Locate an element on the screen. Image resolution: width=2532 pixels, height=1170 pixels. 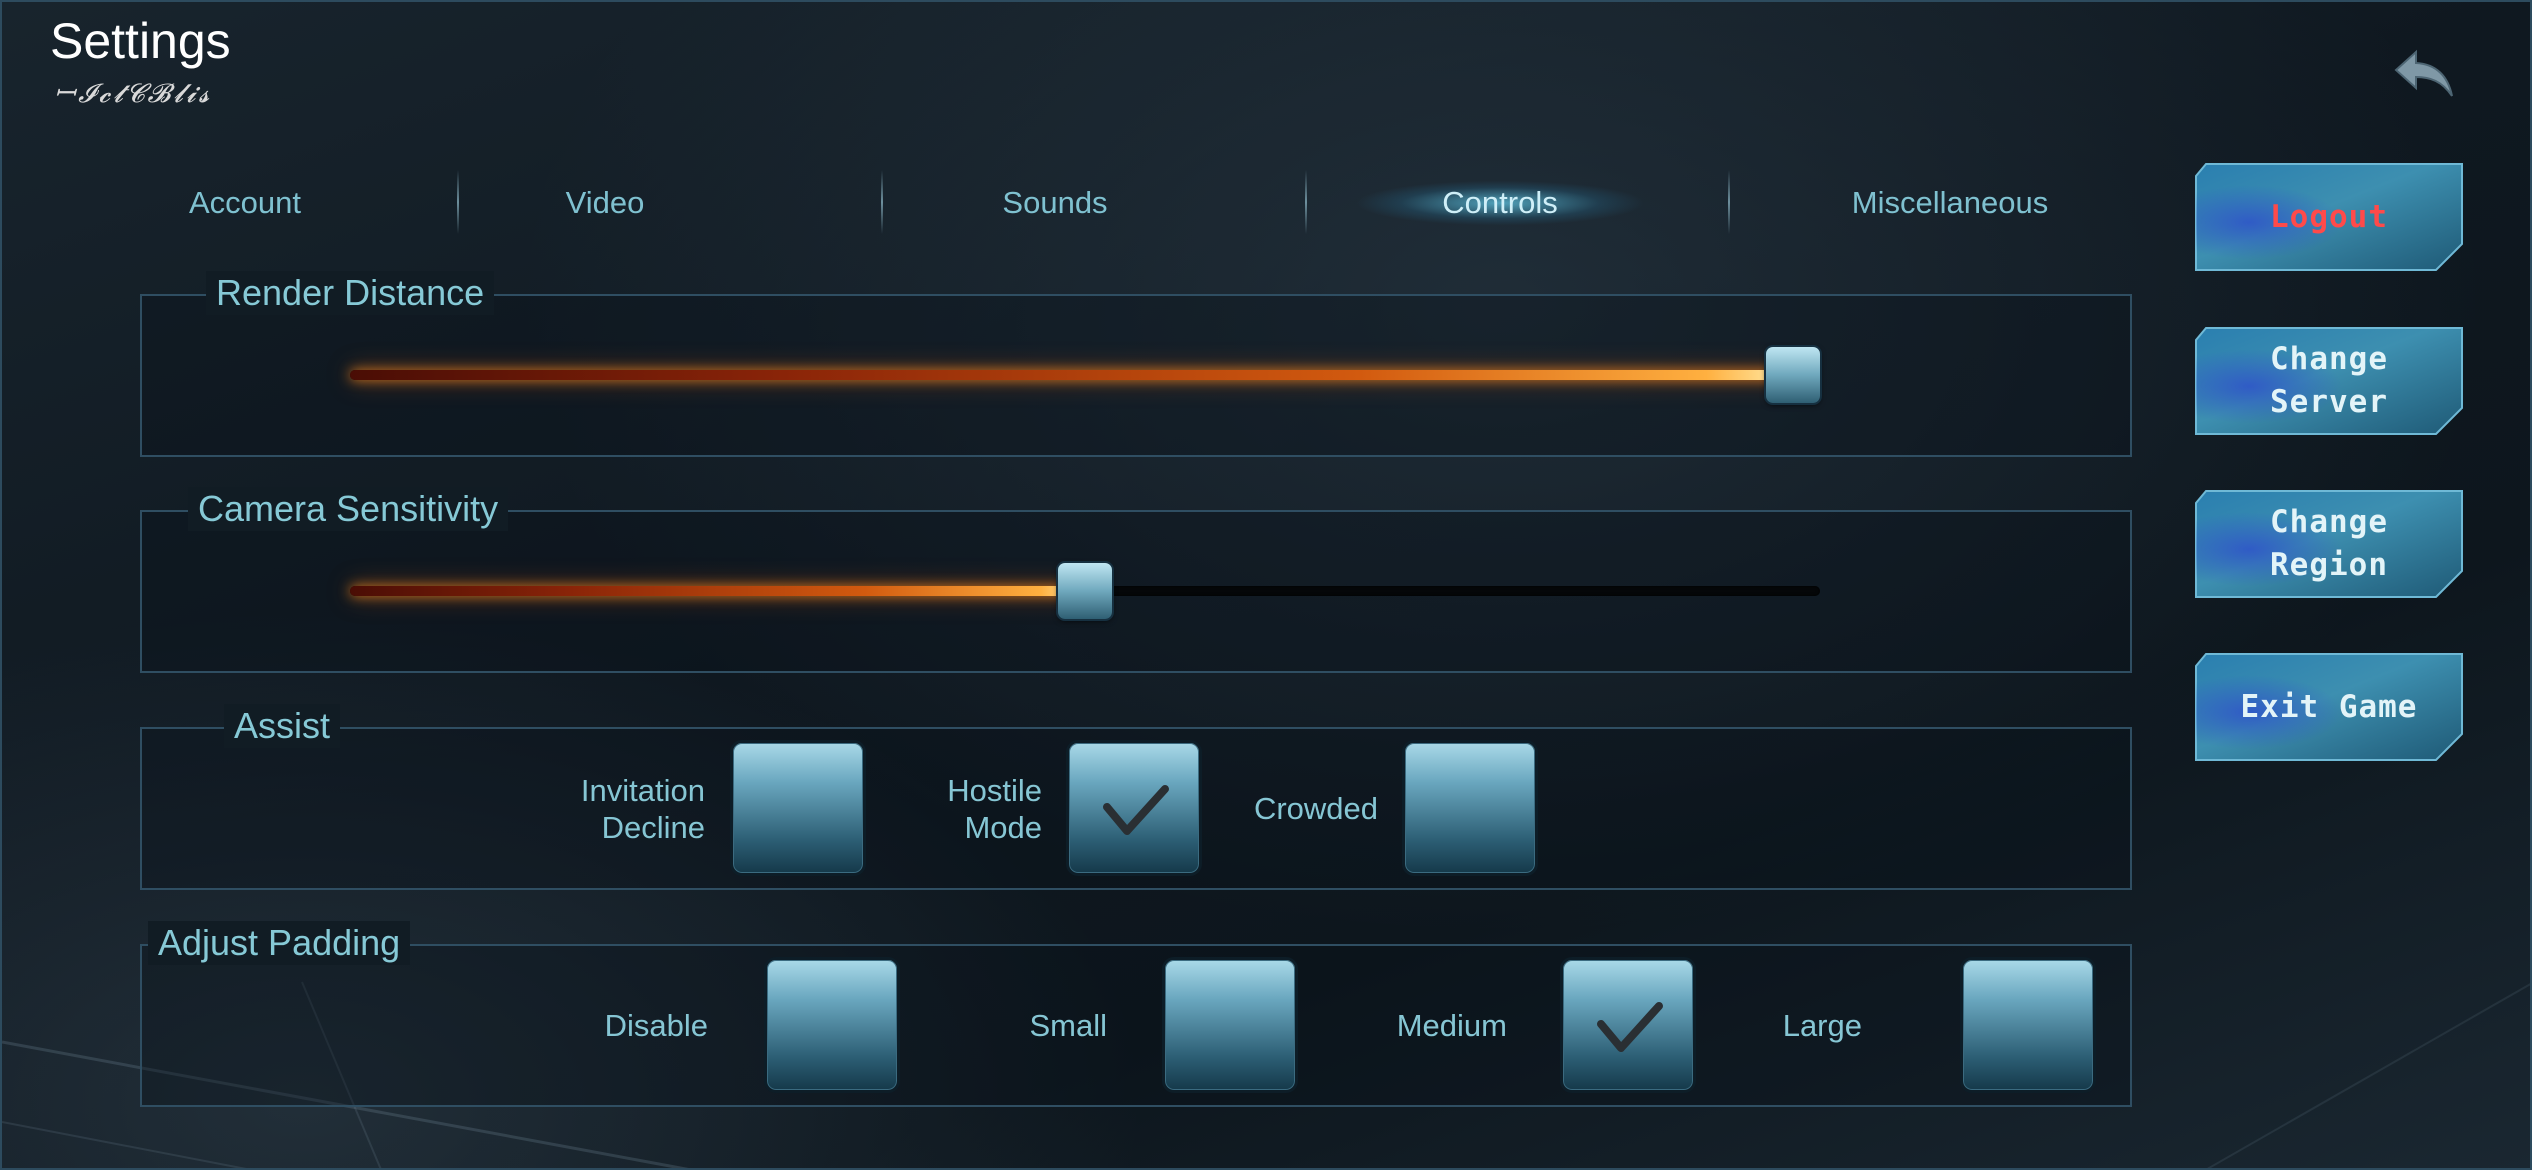
padding-medium-label: Medium is located at coordinates (1451, 1025).